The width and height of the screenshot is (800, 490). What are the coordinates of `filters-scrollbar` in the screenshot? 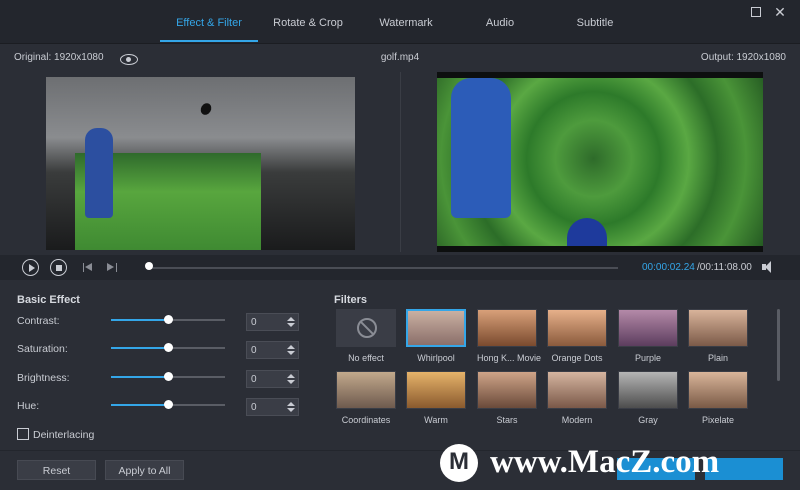 It's located at (778, 345).